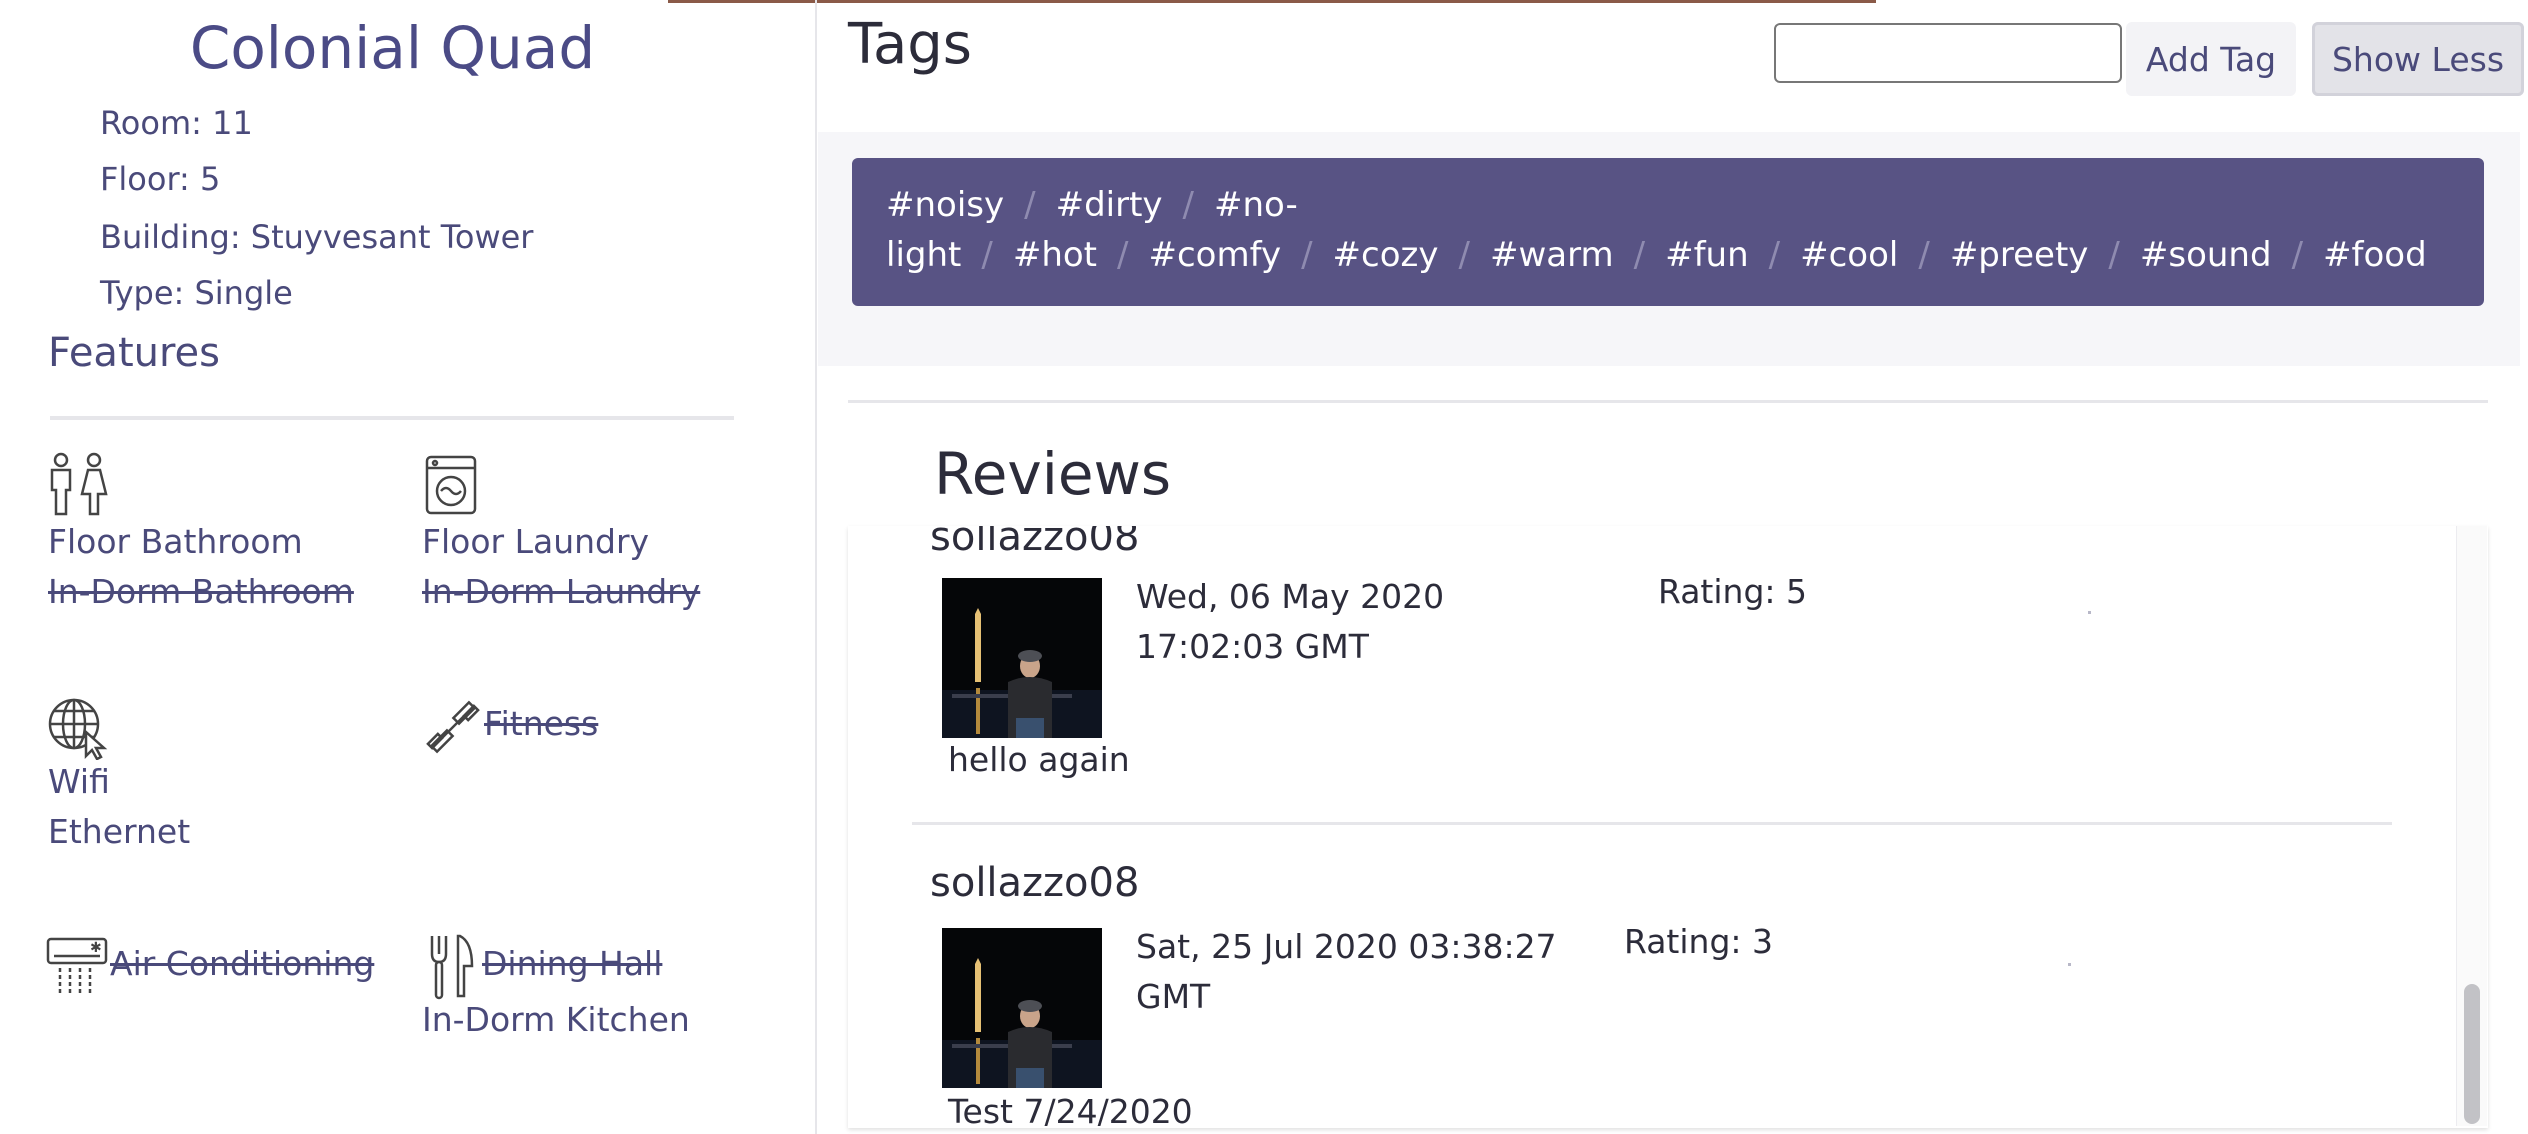  Describe the element at coordinates (134, 353) in the screenshot. I see `features-heading: Features` at that location.